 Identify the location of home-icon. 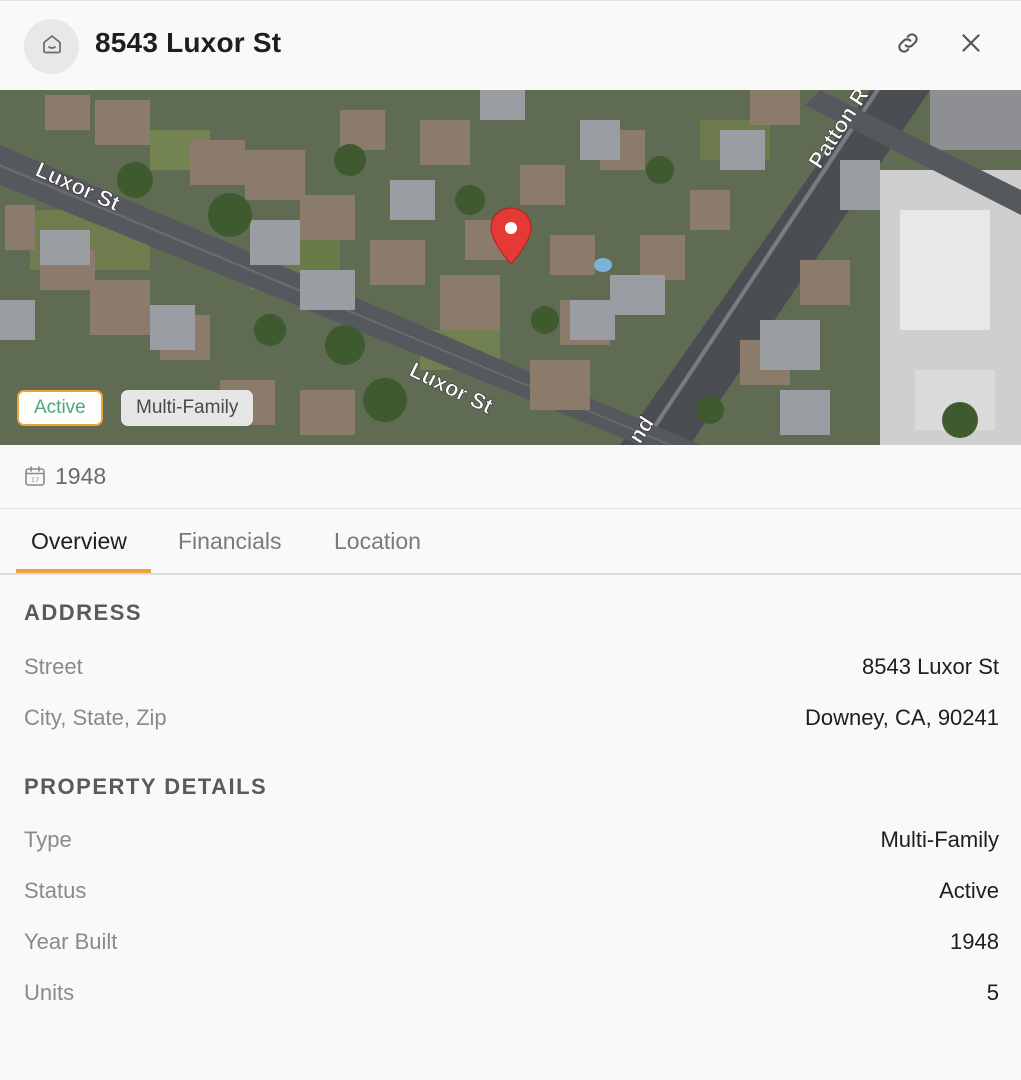
(52, 46).